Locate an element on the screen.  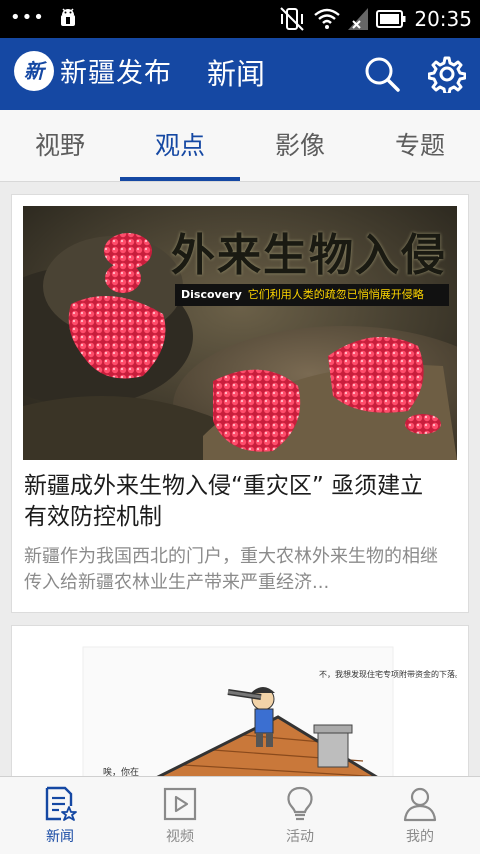
nav-profile-label: 我的 is located at coordinates (420, 837).